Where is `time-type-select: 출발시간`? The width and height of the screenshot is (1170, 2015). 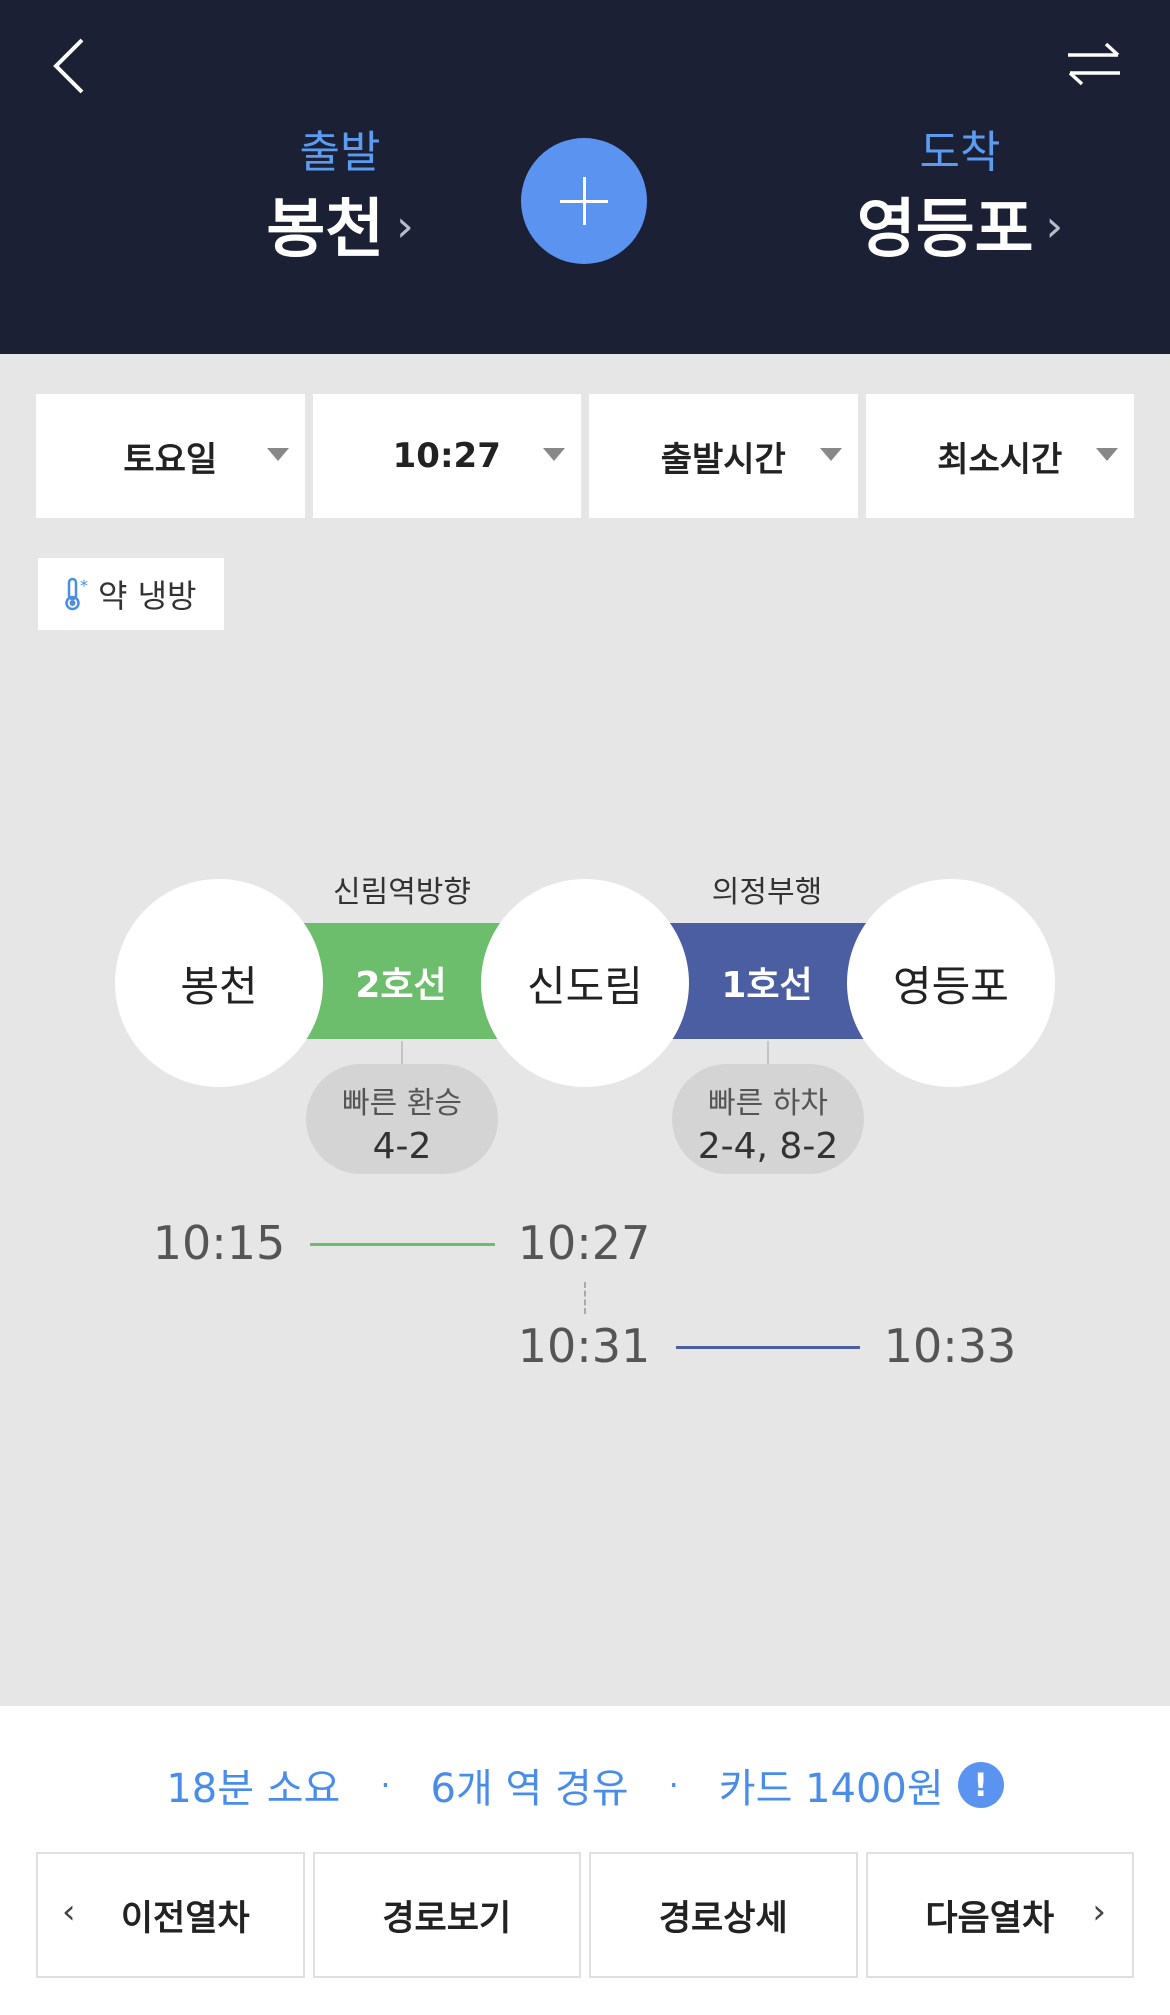
time-type-select: 출발시간 is located at coordinates (723, 456).